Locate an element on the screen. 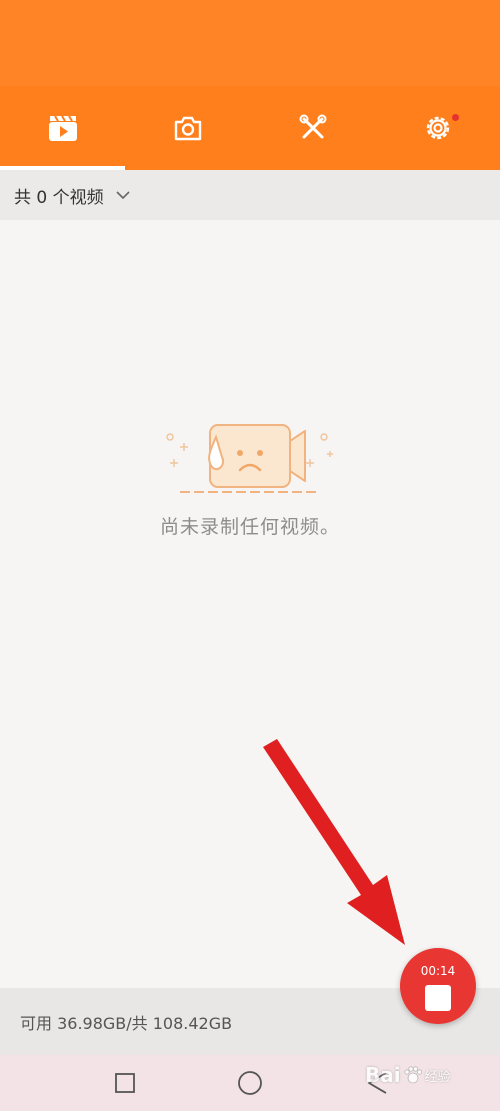 The height and width of the screenshot is (1111, 500). watermark-text: 经验 is located at coordinates (437, 1077).